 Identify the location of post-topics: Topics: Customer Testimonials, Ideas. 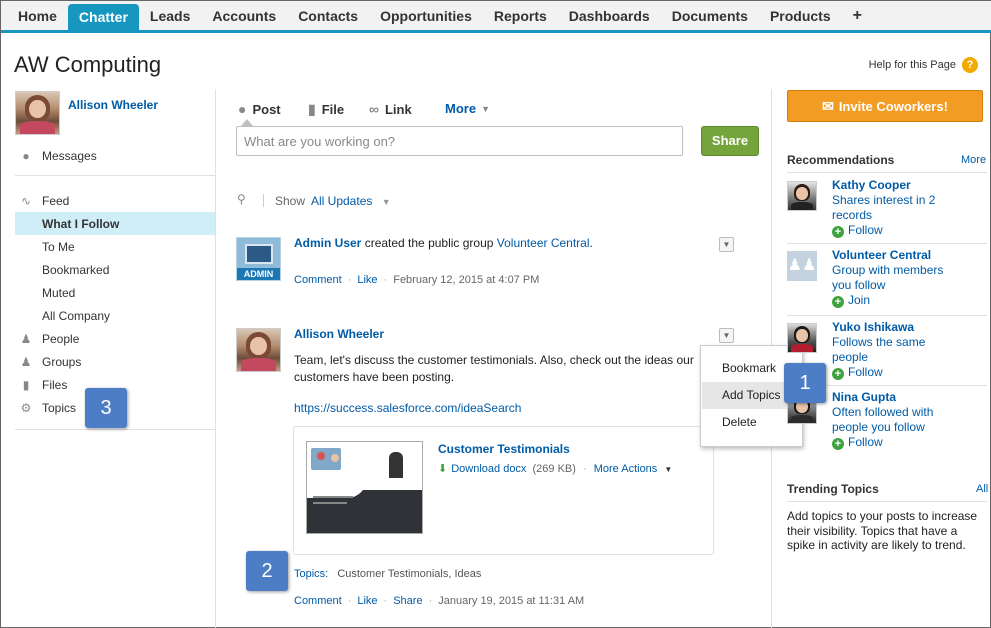
(387, 574).